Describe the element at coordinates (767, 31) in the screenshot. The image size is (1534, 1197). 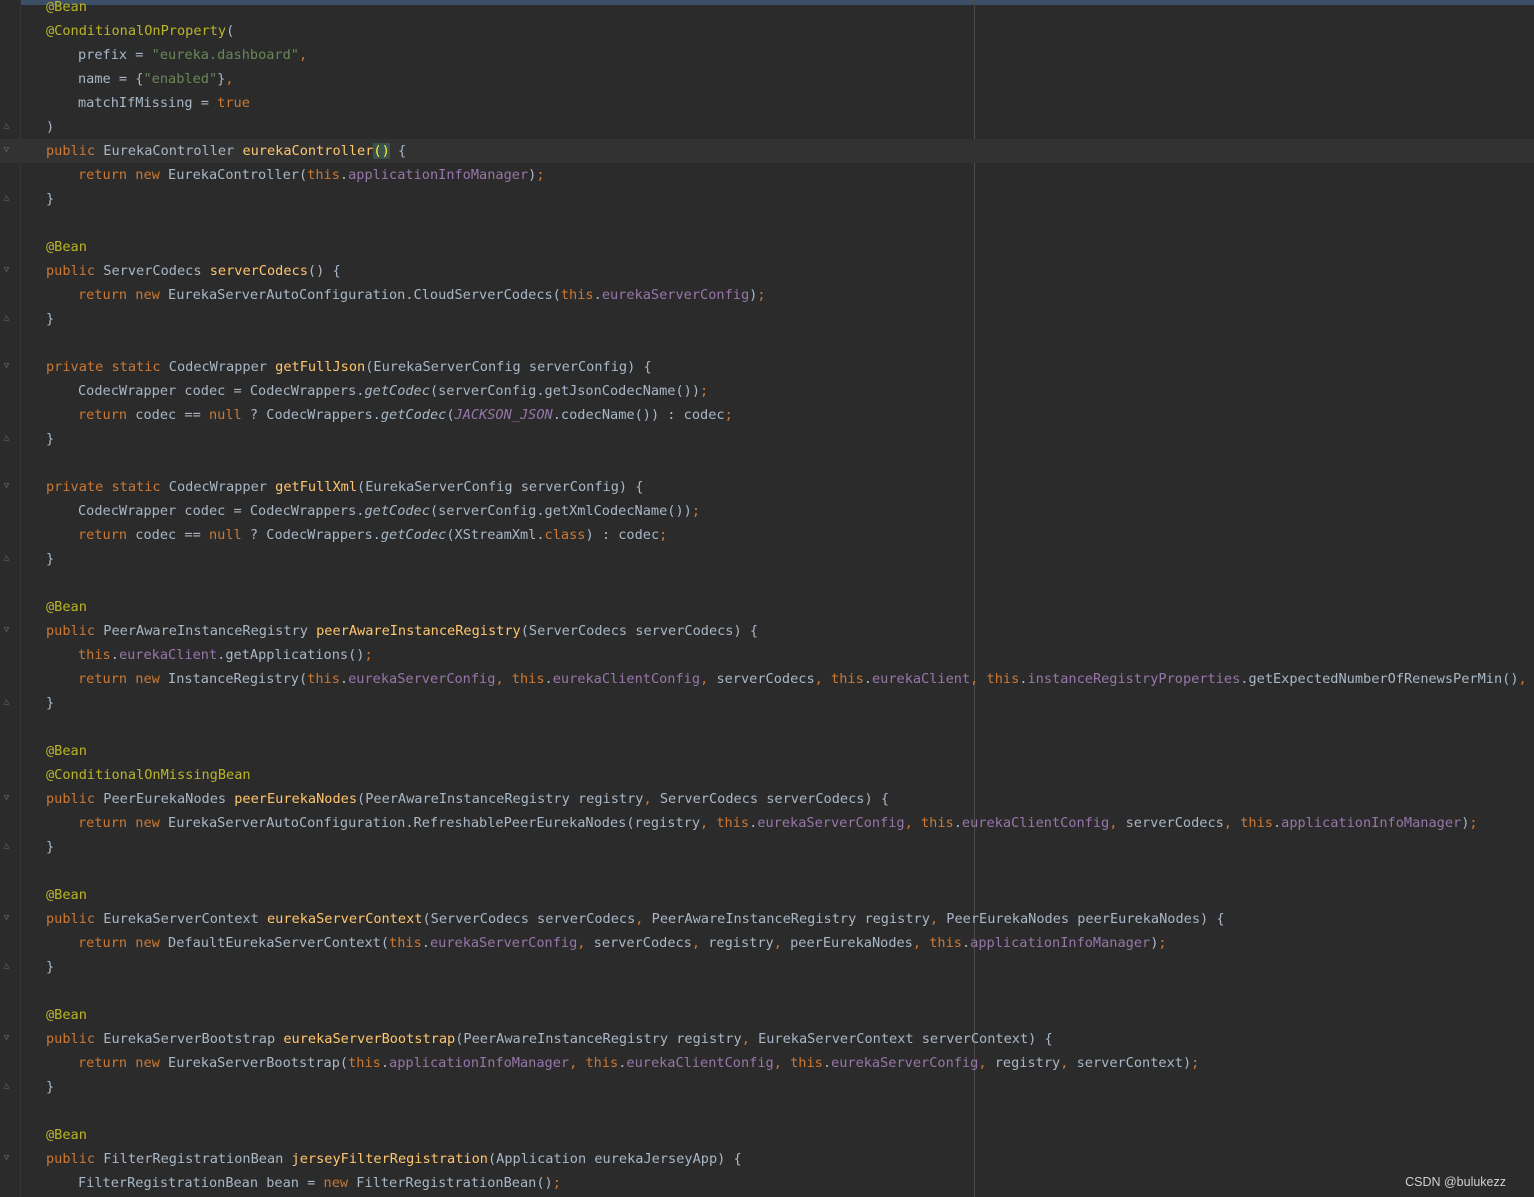
I see `code-line: @ConditionalOnProperty(` at that location.